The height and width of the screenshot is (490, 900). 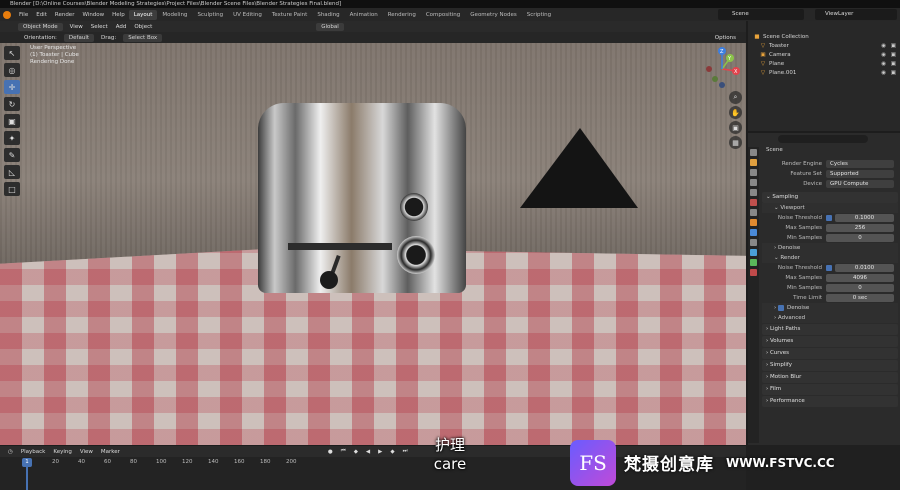 I want to click on vp-min-samples-field: 0, so click(x=860, y=238).